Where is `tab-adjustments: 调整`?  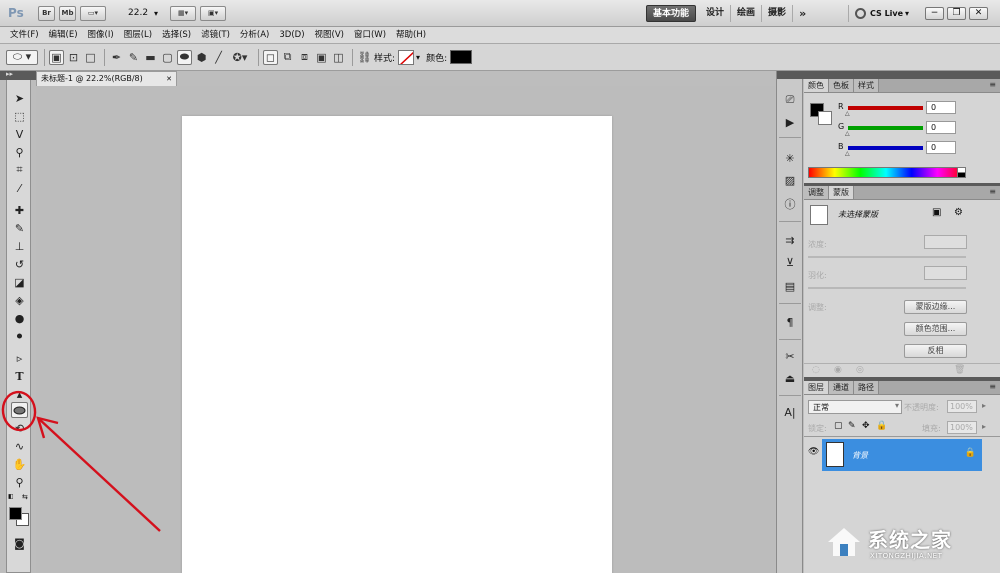 tab-adjustments: 调整 is located at coordinates (816, 192).